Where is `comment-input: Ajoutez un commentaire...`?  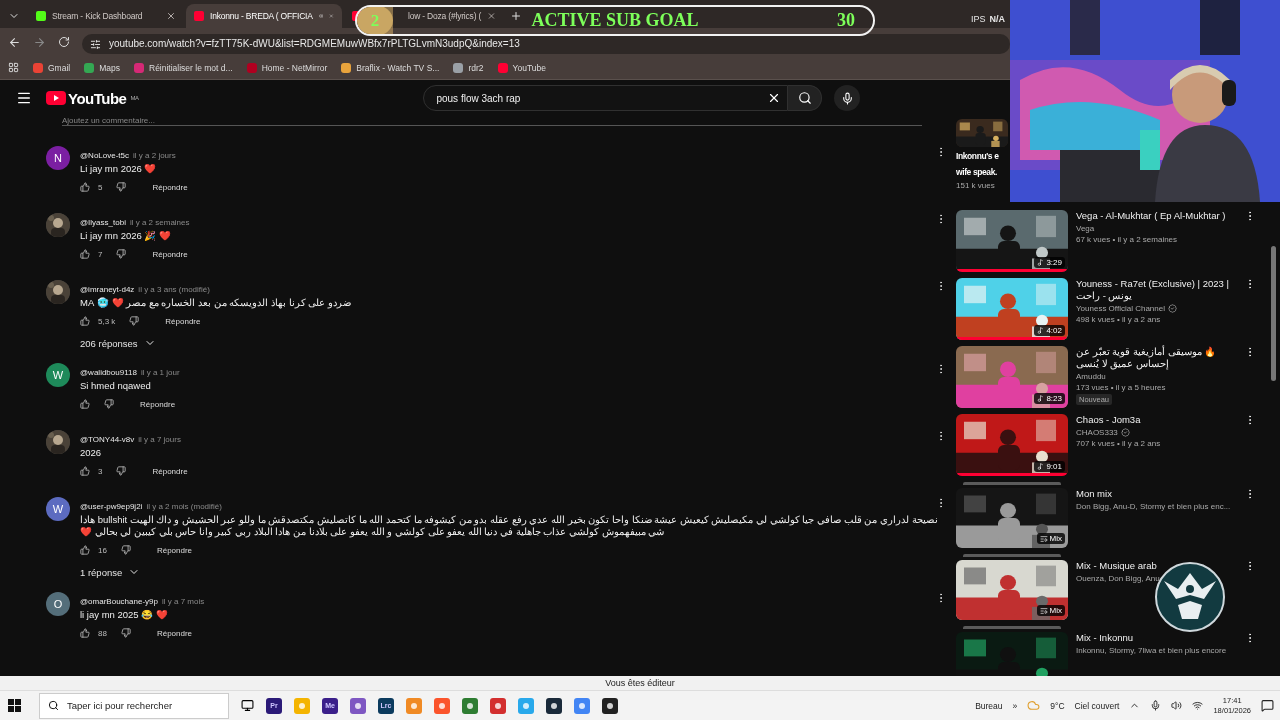
comment-input: Ajoutez un commentaire... is located at coordinates (492, 121).